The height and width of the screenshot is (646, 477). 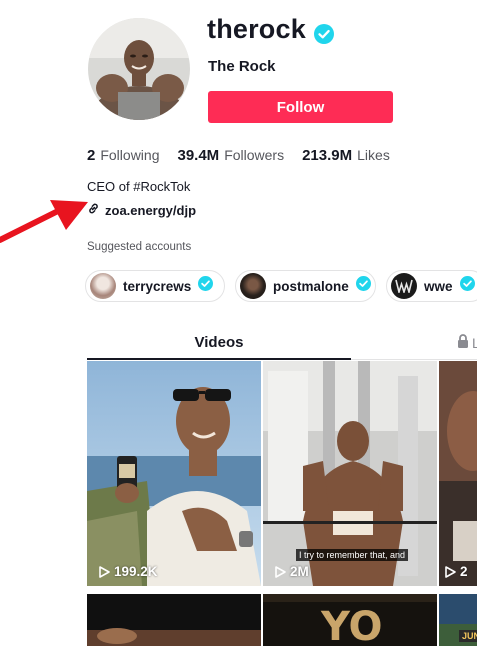 What do you see at coordinates (46, 224) in the screenshot?
I see `annotation-arrow-icon` at bounding box center [46, 224].